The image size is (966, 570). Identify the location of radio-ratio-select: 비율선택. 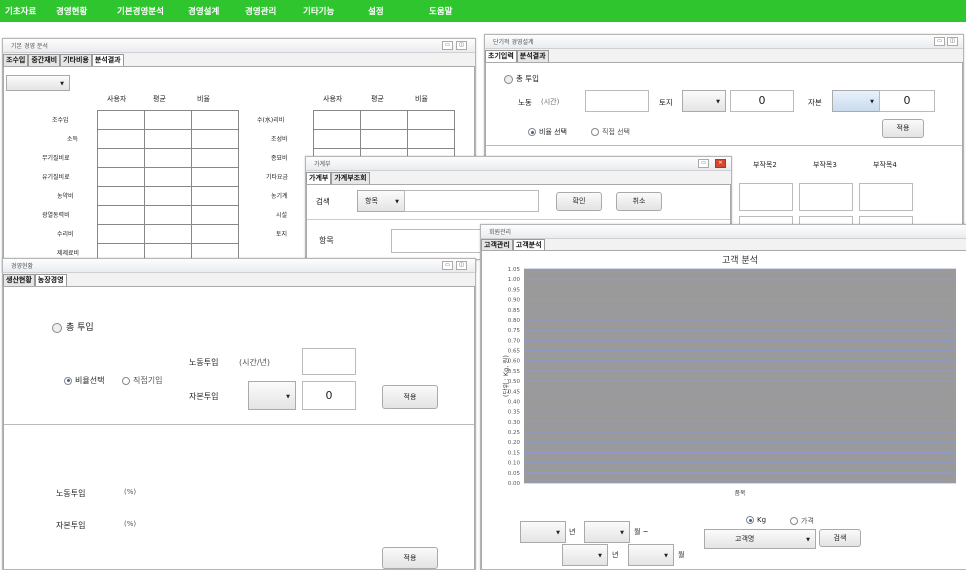
(84, 380).